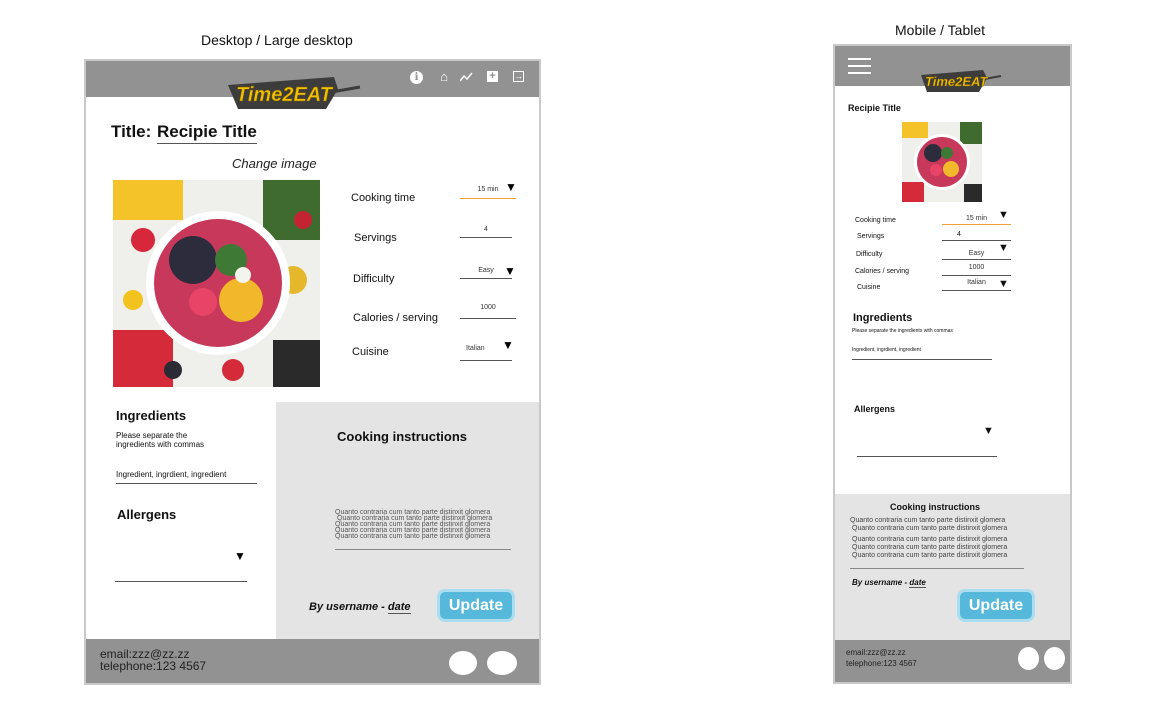 This screenshot has height=702, width=1155. What do you see at coordinates (492, 76) in the screenshot?
I see `add-icon: +` at bounding box center [492, 76].